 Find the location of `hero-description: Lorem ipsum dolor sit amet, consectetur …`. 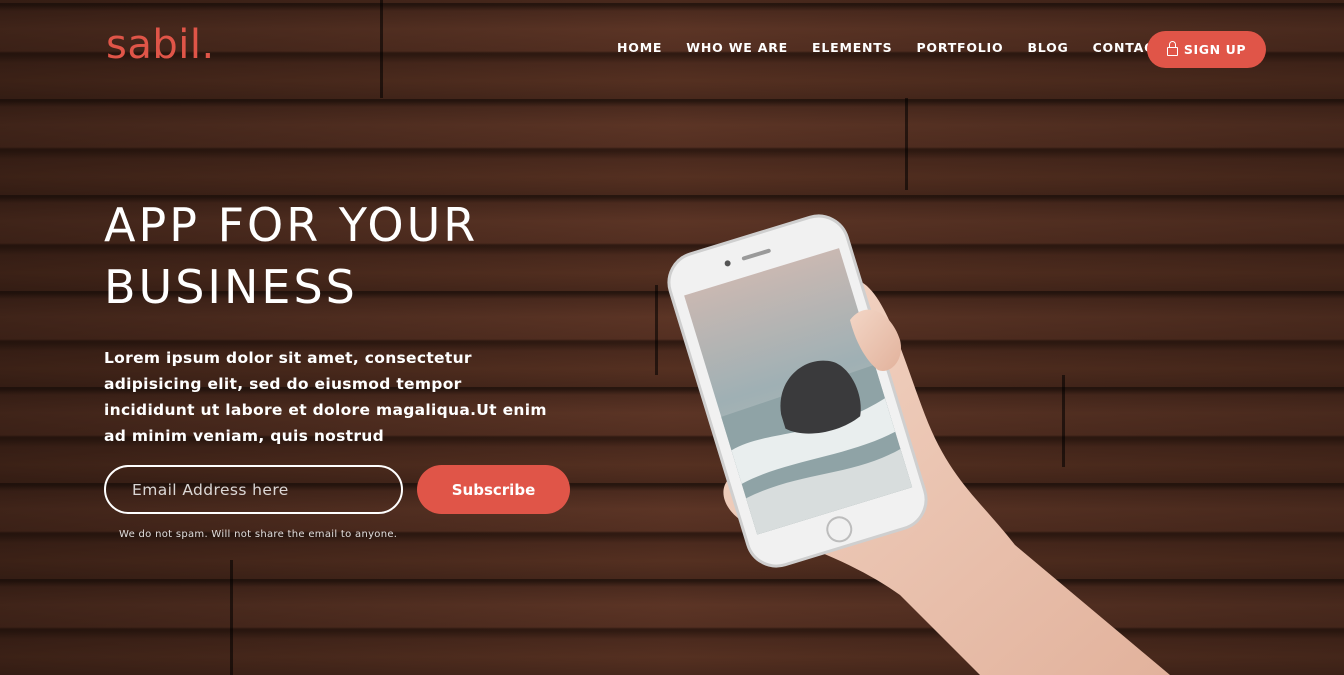

hero-description: Lorem ipsum dolor sit amet, consectetur … is located at coordinates (325, 397).